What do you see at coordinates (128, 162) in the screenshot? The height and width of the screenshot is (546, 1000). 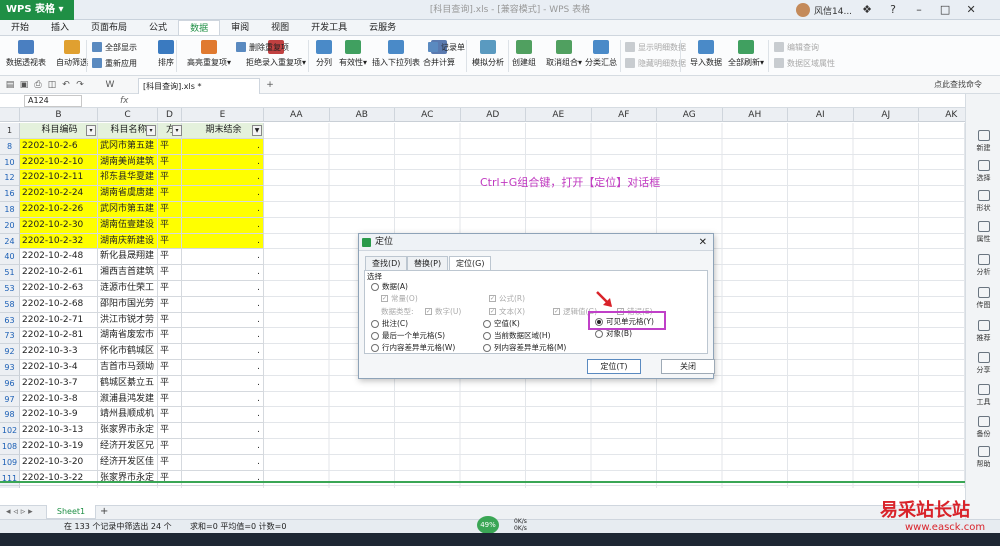 I see `table-cell: 湖南美尚建筑` at bounding box center [128, 162].